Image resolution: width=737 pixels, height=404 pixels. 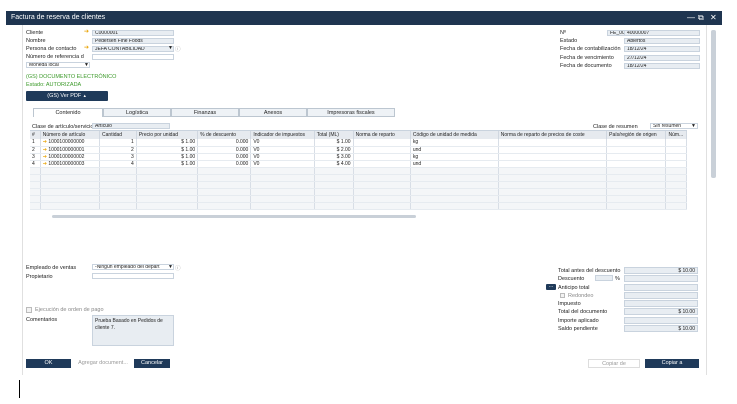 What do you see at coordinates (68, 112) in the screenshot?
I see `tab-contenido: Contenido` at bounding box center [68, 112].